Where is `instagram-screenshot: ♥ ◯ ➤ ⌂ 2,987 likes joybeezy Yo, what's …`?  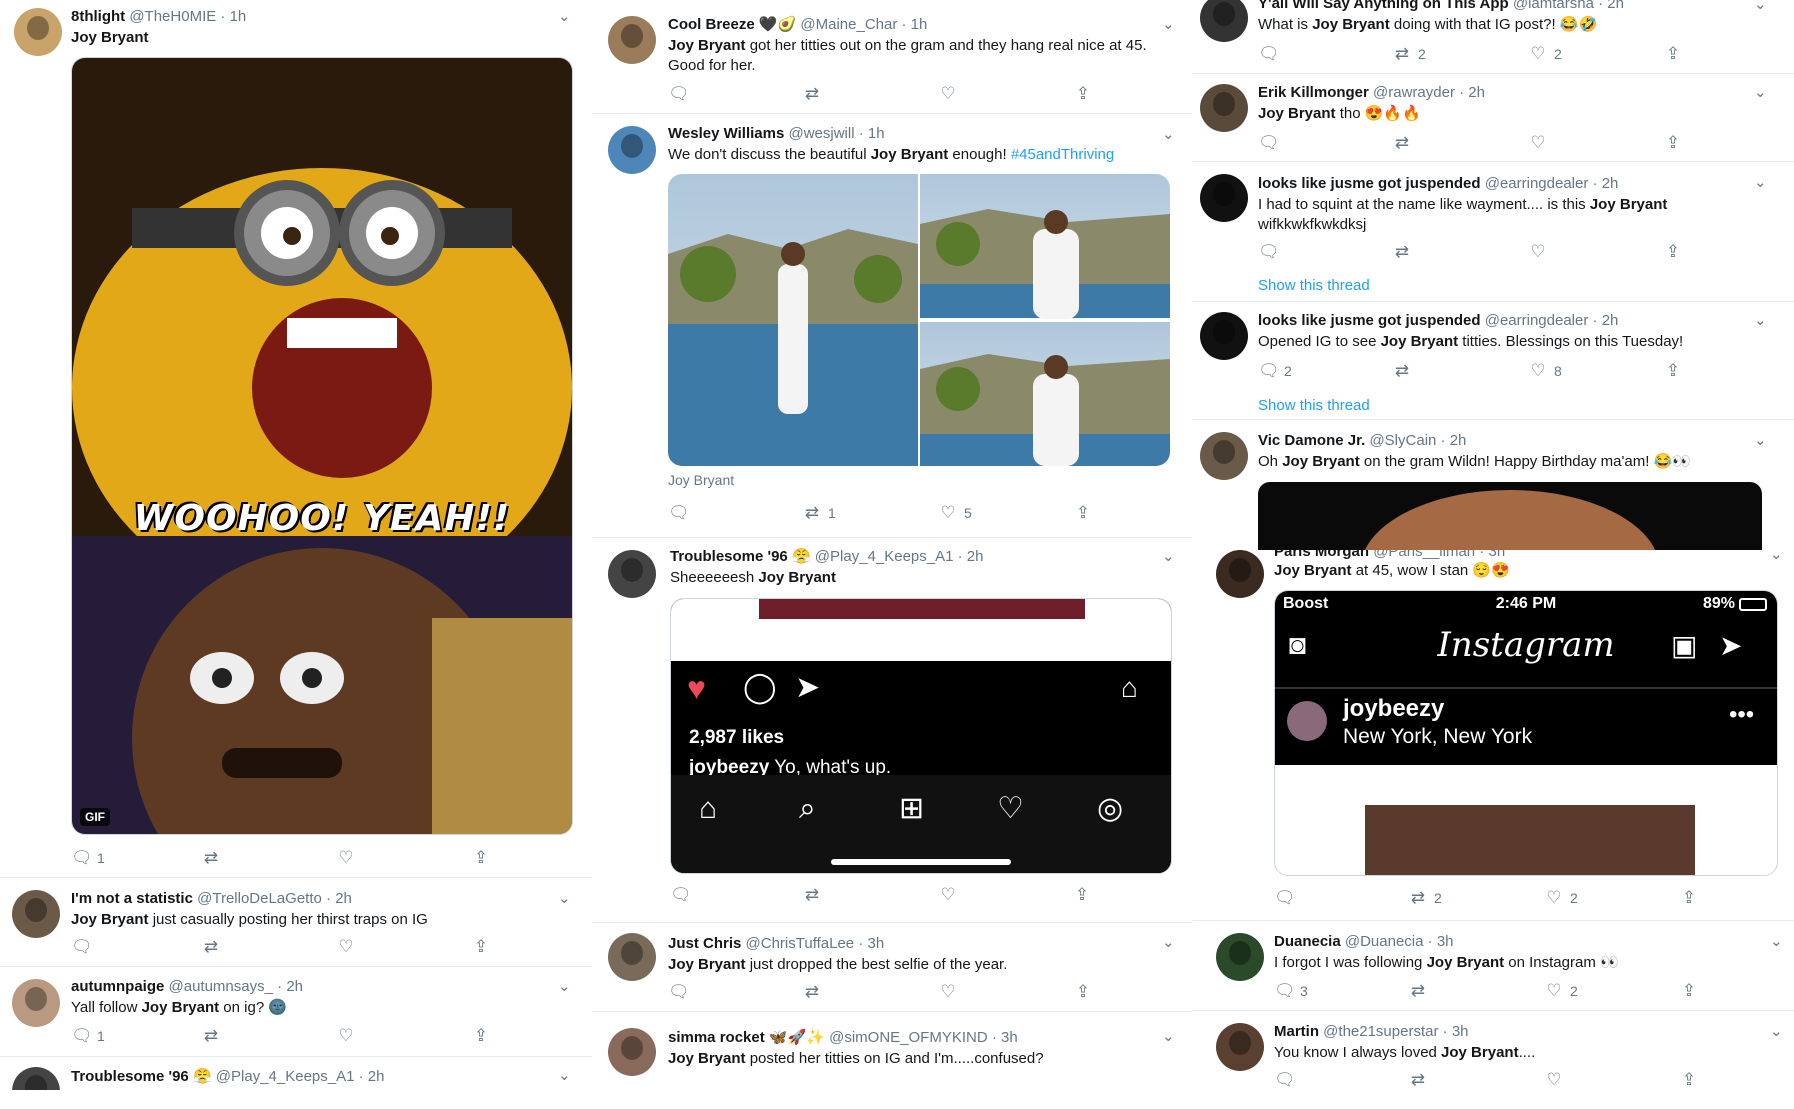 instagram-screenshot: ♥ ◯ ➤ ⌂ 2,987 likes joybeezy Yo, what's … is located at coordinates (921, 736).